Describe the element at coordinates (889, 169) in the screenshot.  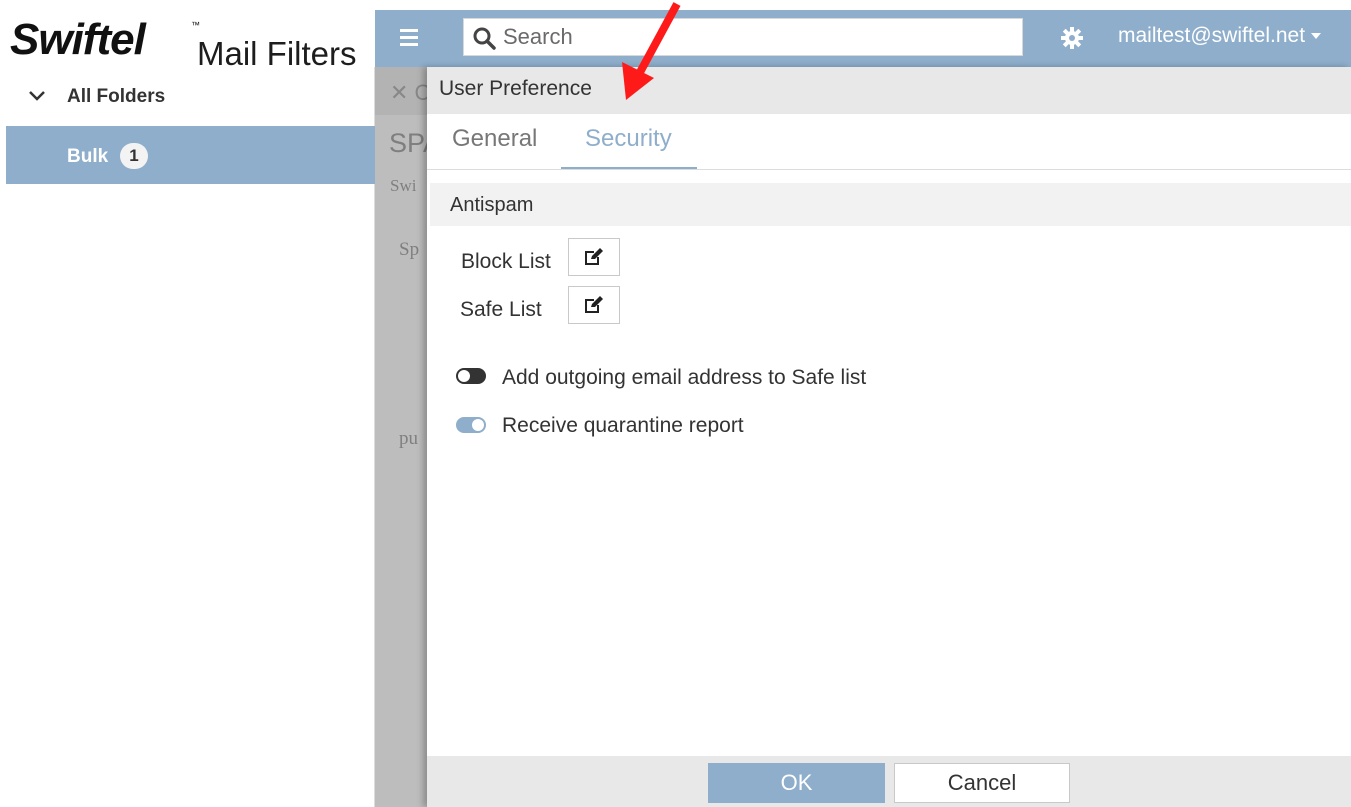
I see `tab-divider` at that location.